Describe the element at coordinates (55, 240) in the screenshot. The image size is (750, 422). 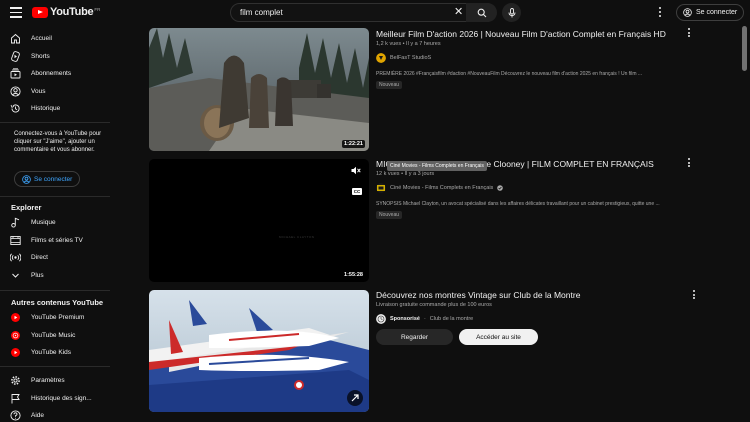
I see `sidebar-item-films: Films et séries TV` at that location.